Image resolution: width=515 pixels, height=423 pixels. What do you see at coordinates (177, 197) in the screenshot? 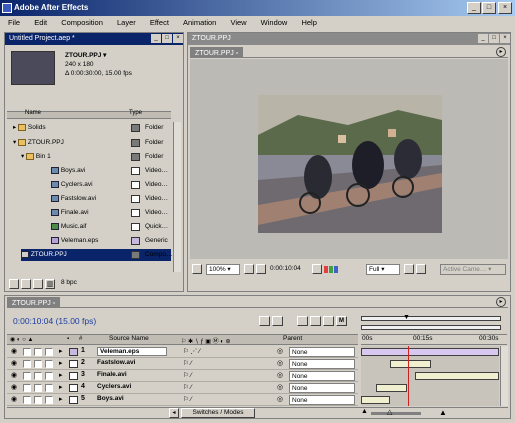
I see `project-list-scrollbar` at bounding box center [177, 197].